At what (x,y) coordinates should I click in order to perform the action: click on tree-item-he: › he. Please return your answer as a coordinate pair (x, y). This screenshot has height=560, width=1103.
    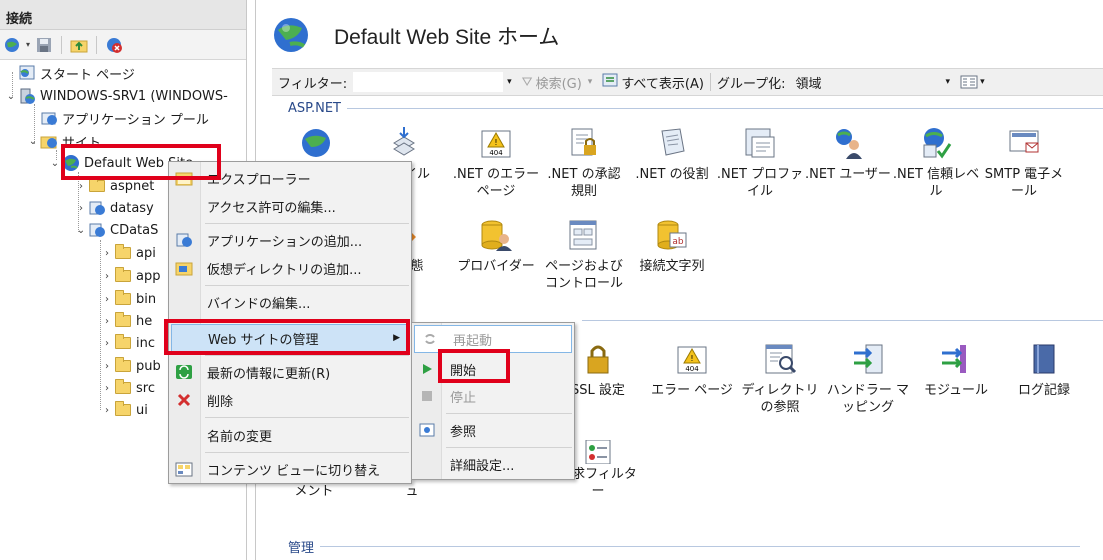
    Looking at the image, I should click on (126, 321).